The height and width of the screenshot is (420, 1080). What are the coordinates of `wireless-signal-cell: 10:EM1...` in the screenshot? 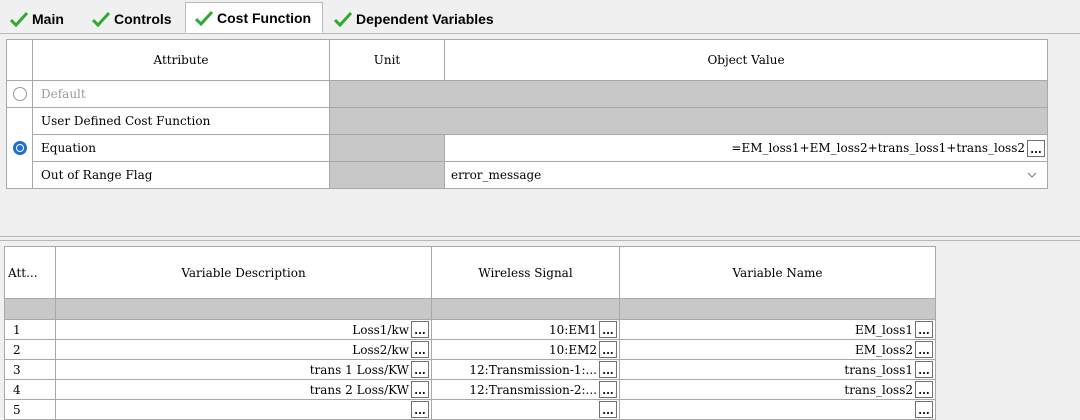 It's located at (525, 329).